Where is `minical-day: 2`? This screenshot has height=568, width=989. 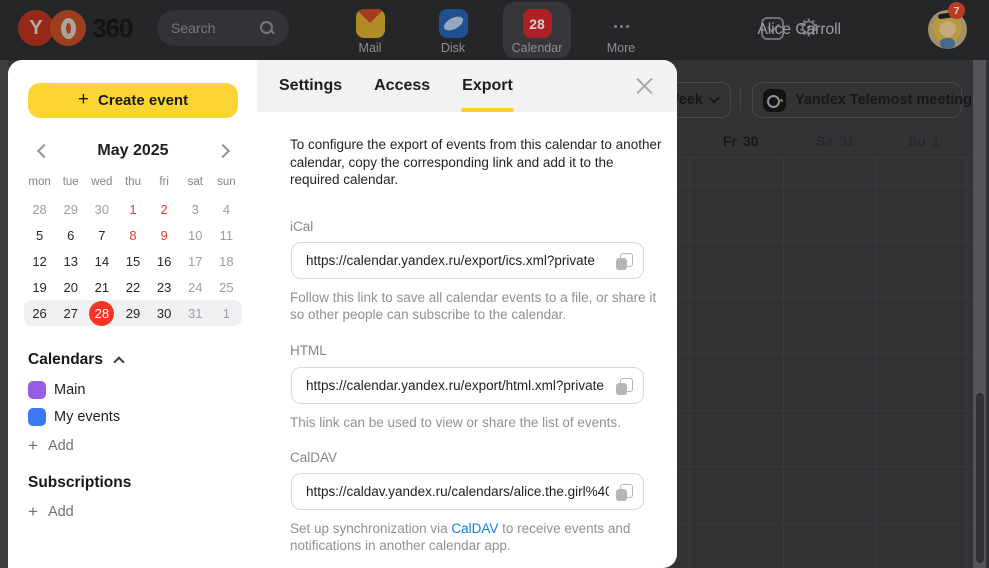
minical-day: 2 is located at coordinates (164, 209).